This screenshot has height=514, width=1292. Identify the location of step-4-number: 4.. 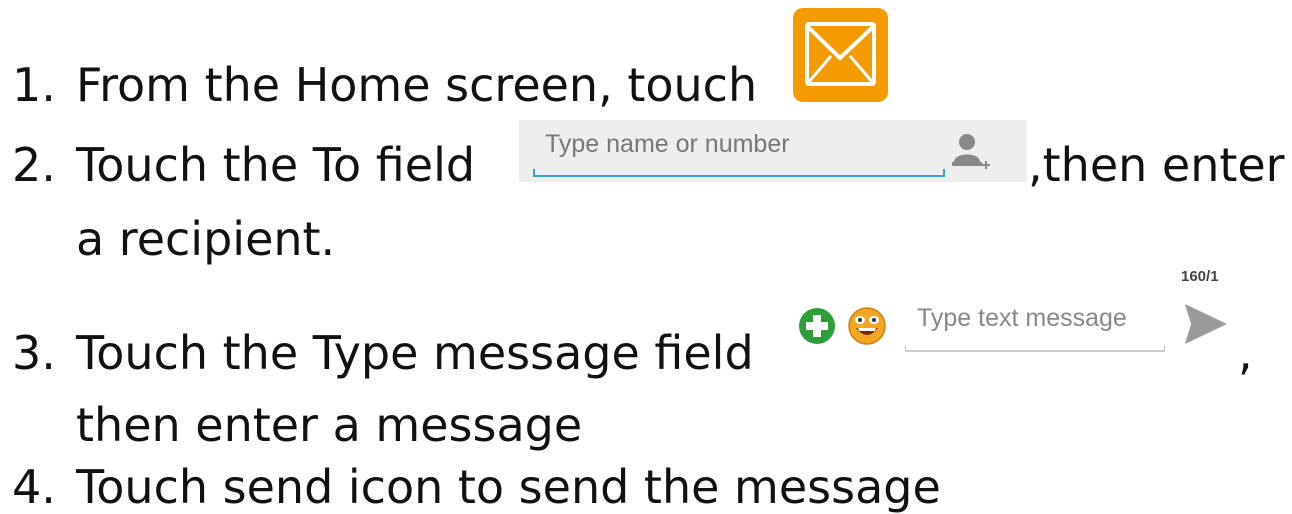
(34, 487).